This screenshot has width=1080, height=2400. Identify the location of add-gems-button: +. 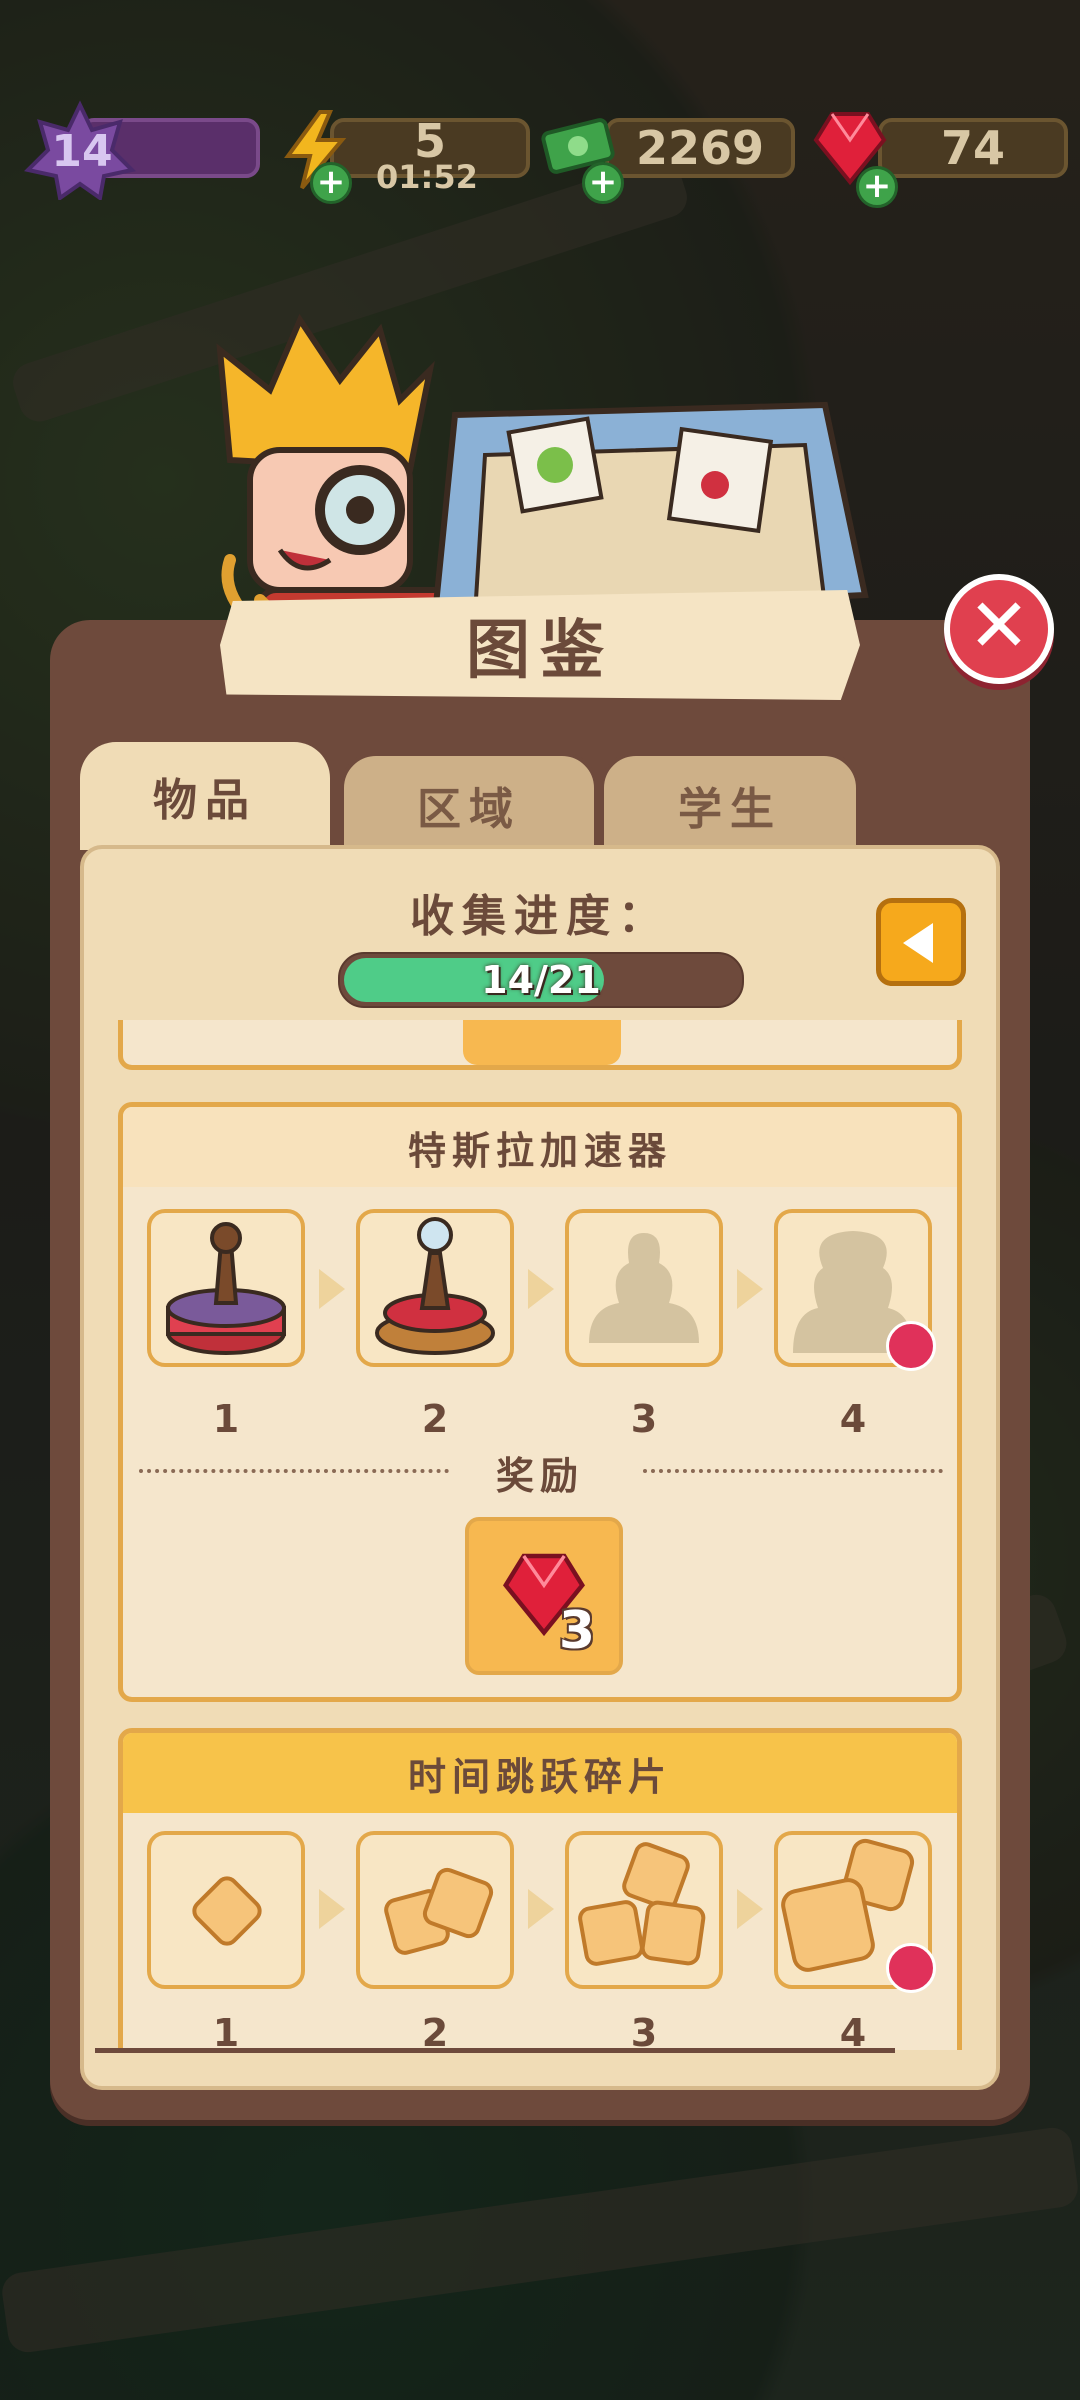
(877, 187).